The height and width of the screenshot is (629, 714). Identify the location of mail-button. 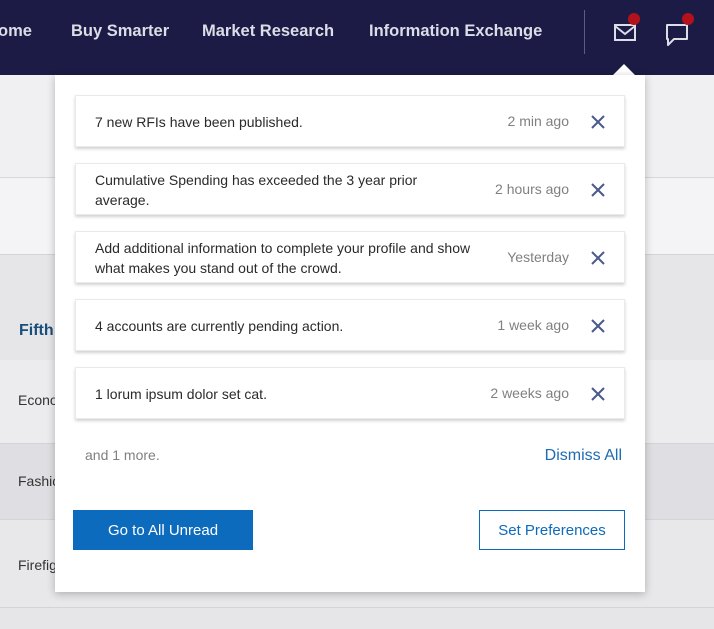
(626, 29).